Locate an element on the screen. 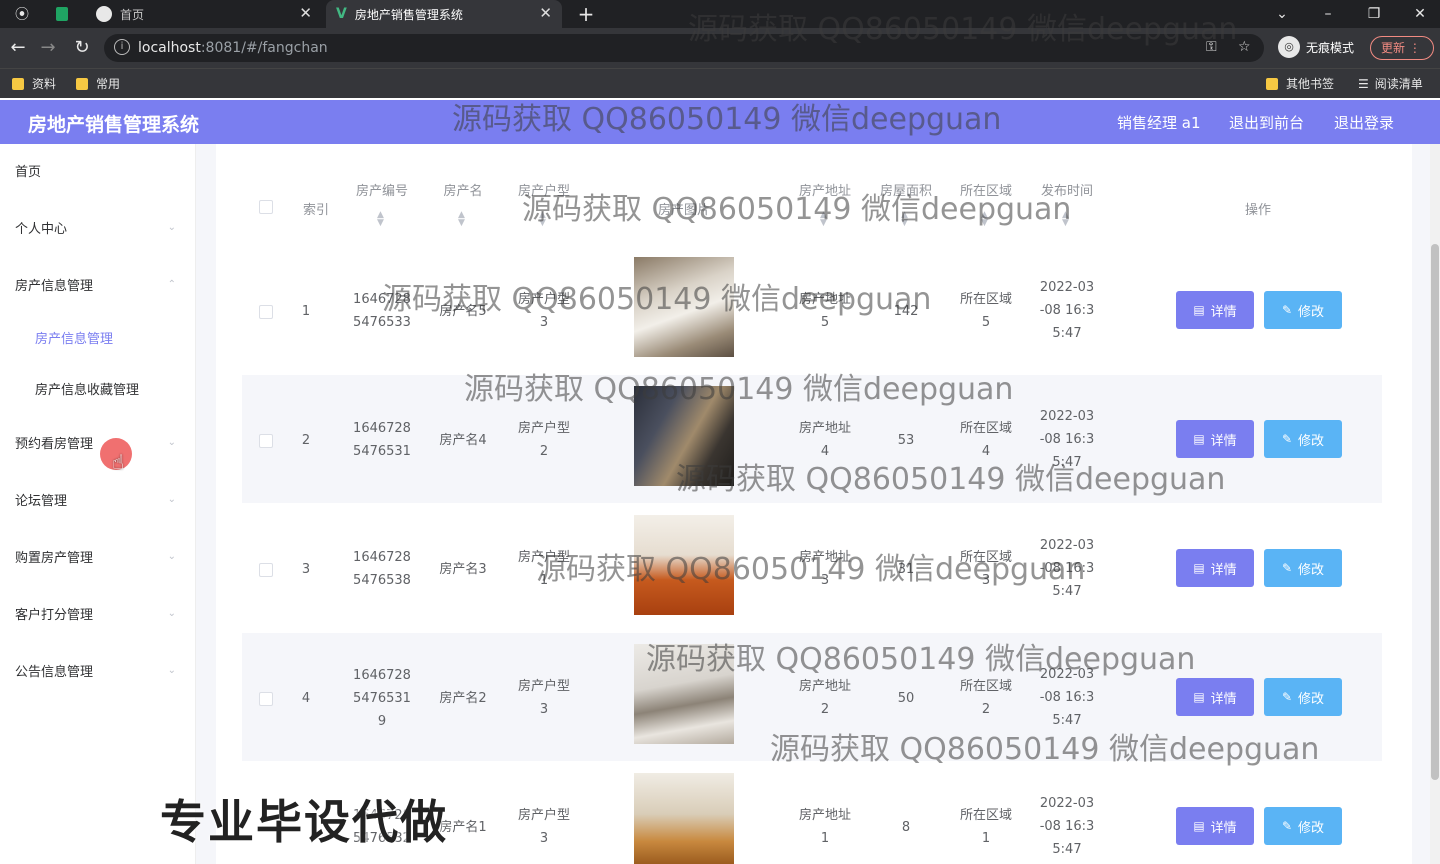  info-icon: i is located at coordinates (122, 47).